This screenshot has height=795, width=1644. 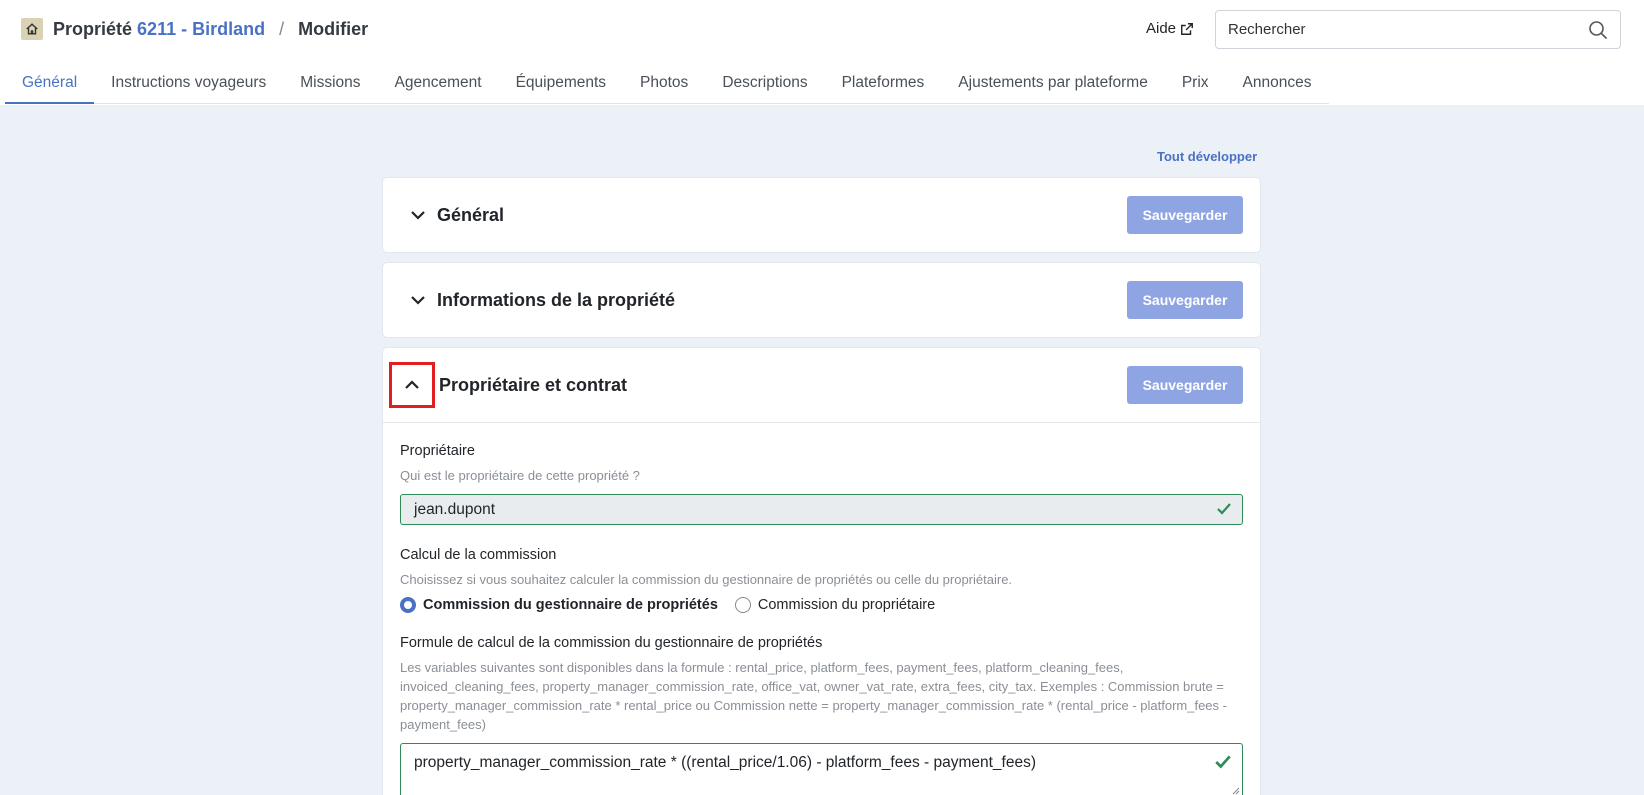 What do you see at coordinates (408, 605) in the screenshot?
I see `radio-gestionnaire` at bounding box center [408, 605].